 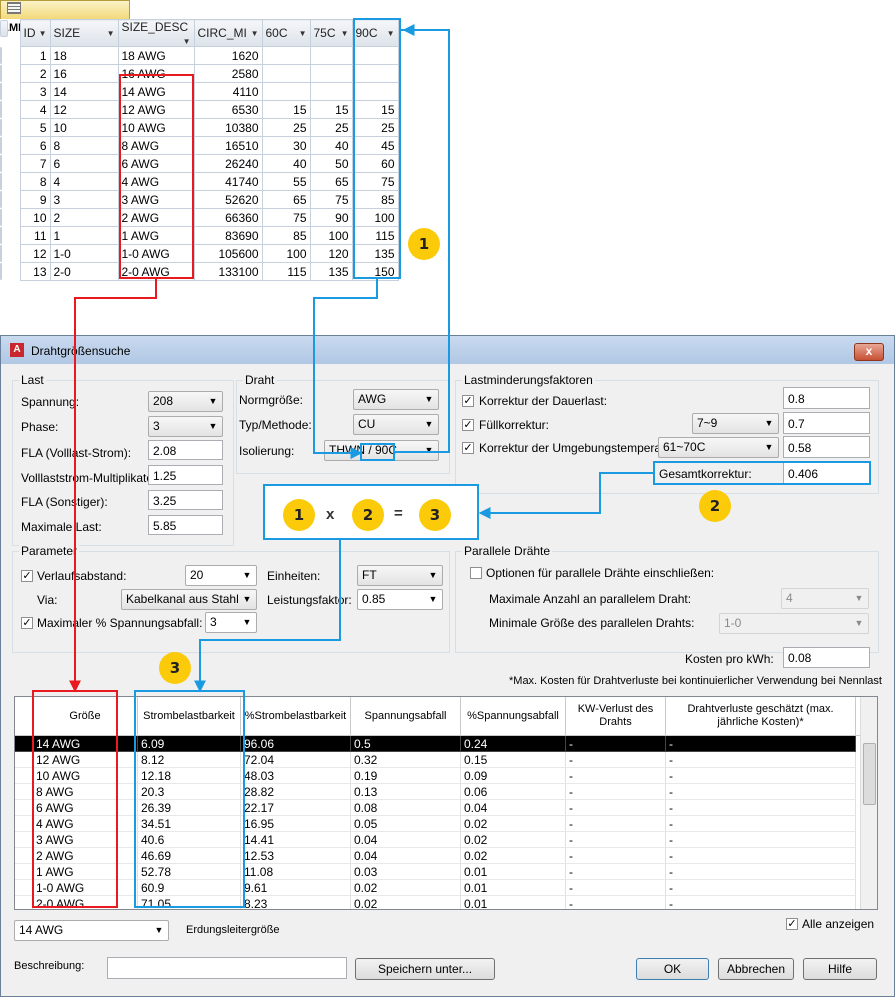 What do you see at coordinates (330, 514) in the screenshot?
I see `formula-times: x` at bounding box center [330, 514].